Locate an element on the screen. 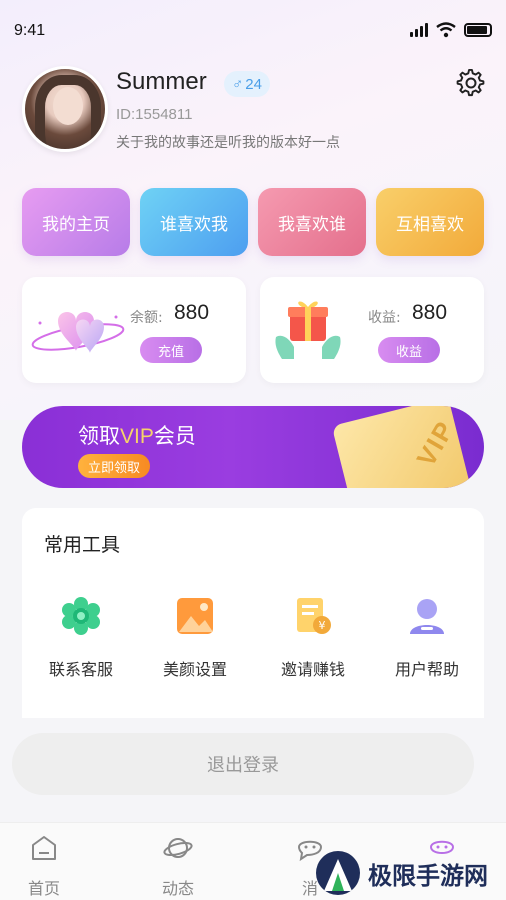 Image resolution: width=506 pixels, height=900 pixels. status-time: 9:41 is located at coordinates (30, 30).